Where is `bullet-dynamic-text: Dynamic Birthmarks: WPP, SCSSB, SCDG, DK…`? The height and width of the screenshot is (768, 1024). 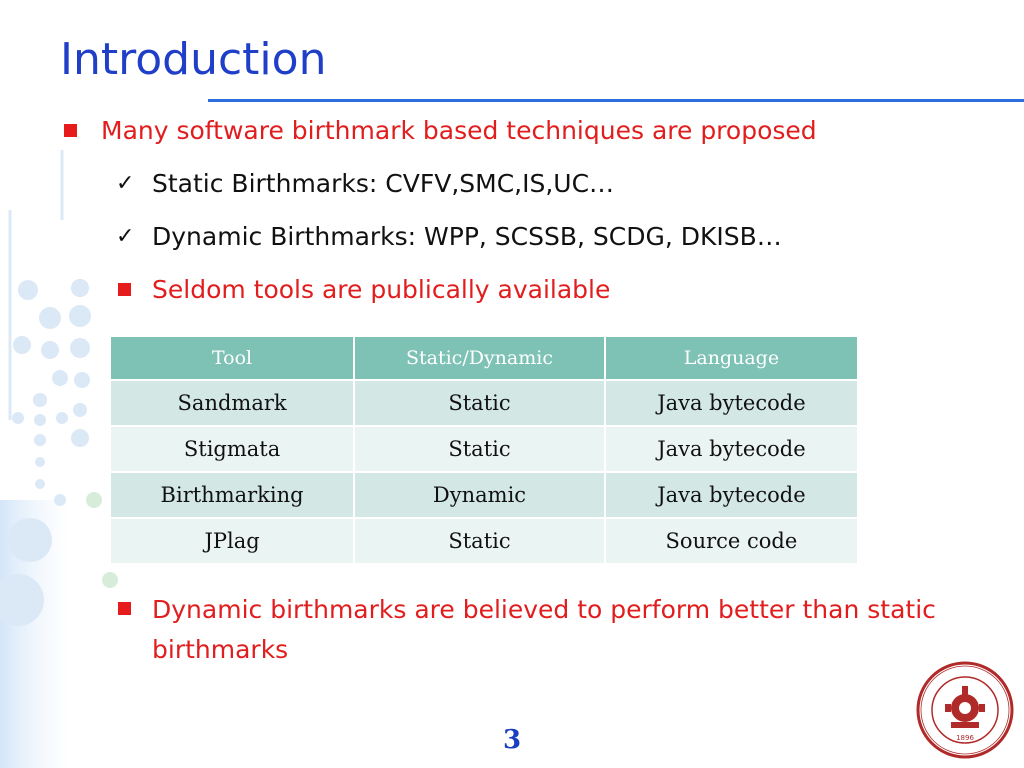 bullet-dynamic-text: Dynamic Birthmarks: WPP, SCSSB, SCDG, DK… is located at coordinates (467, 236).